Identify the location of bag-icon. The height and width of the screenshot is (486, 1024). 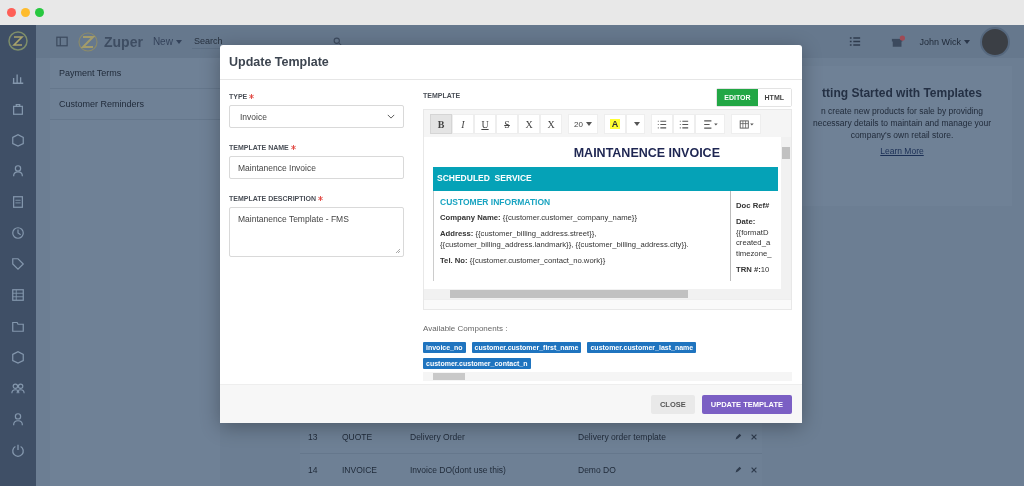
(18, 109).